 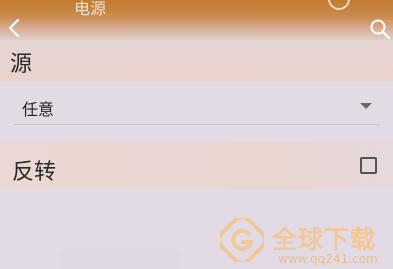 I want to click on invert-label: 反转, so click(x=34, y=172).